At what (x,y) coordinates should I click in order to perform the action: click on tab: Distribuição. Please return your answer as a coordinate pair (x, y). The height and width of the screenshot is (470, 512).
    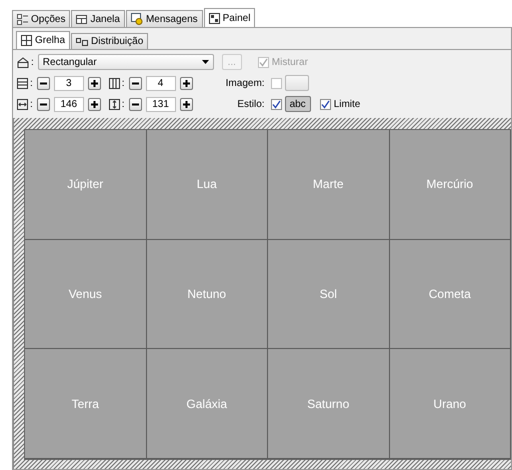
    Looking at the image, I should click on (109, 41).